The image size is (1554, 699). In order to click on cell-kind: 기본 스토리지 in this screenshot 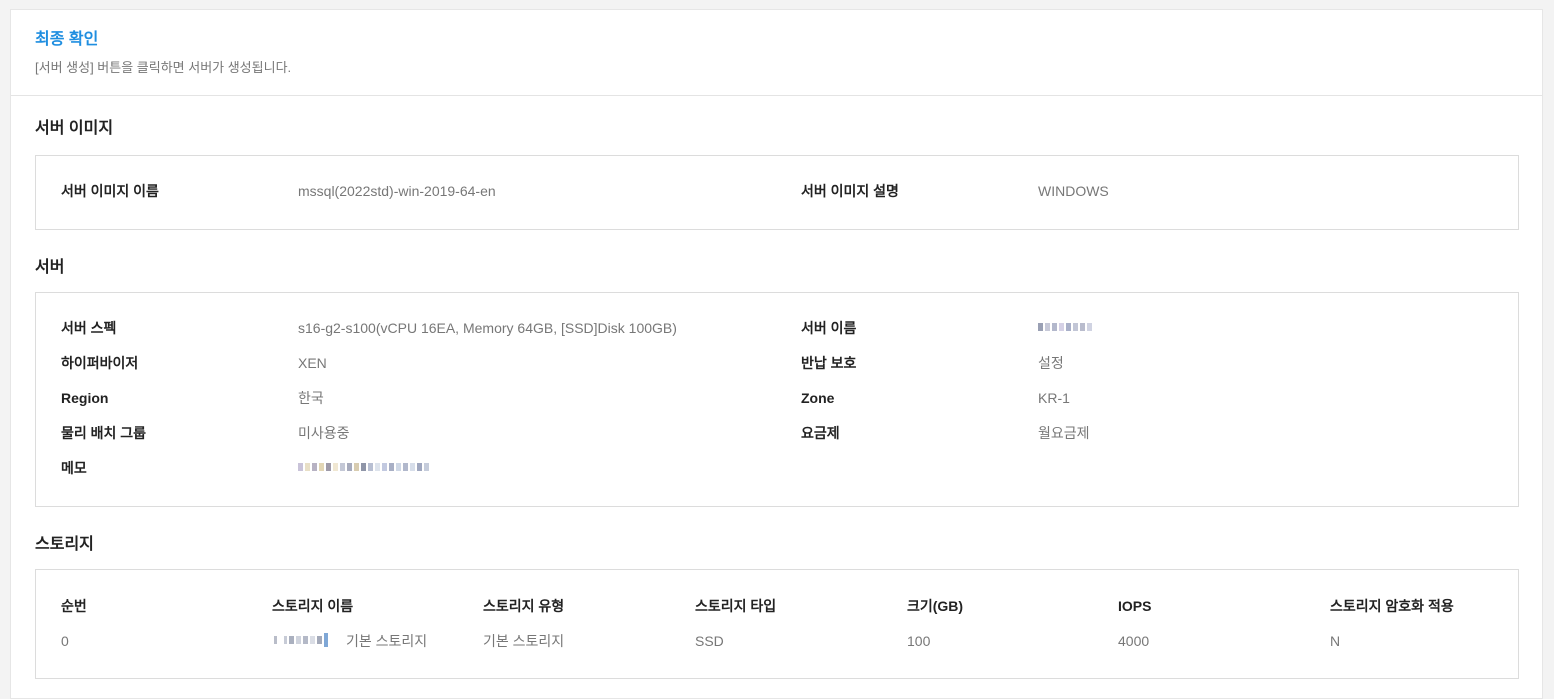, I will do `click(524, 641)`.